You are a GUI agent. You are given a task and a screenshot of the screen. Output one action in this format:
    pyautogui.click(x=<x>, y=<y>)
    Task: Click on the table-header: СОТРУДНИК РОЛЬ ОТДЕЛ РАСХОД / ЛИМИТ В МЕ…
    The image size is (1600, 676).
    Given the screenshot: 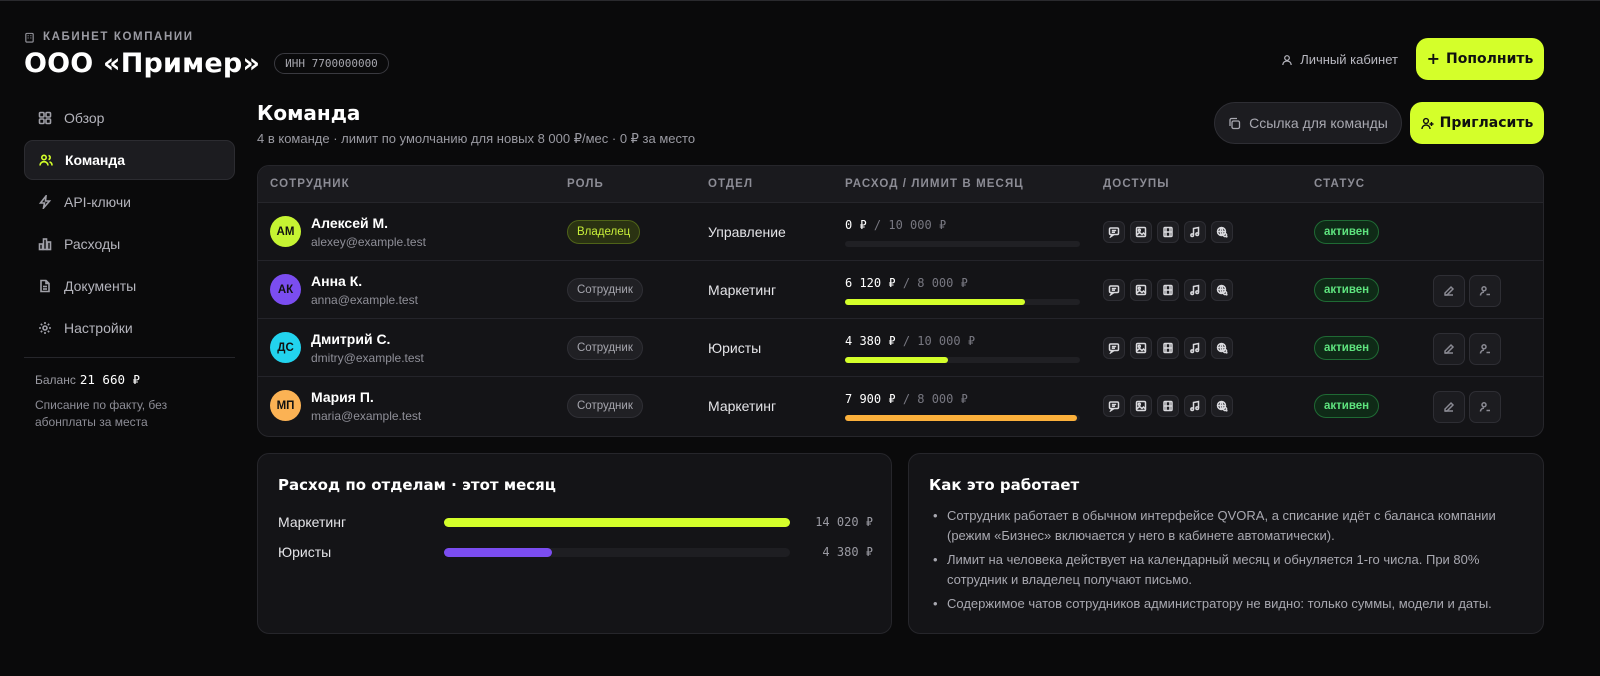 What is the action you would take?
    pyautogui.click(x=900, y=184)
    